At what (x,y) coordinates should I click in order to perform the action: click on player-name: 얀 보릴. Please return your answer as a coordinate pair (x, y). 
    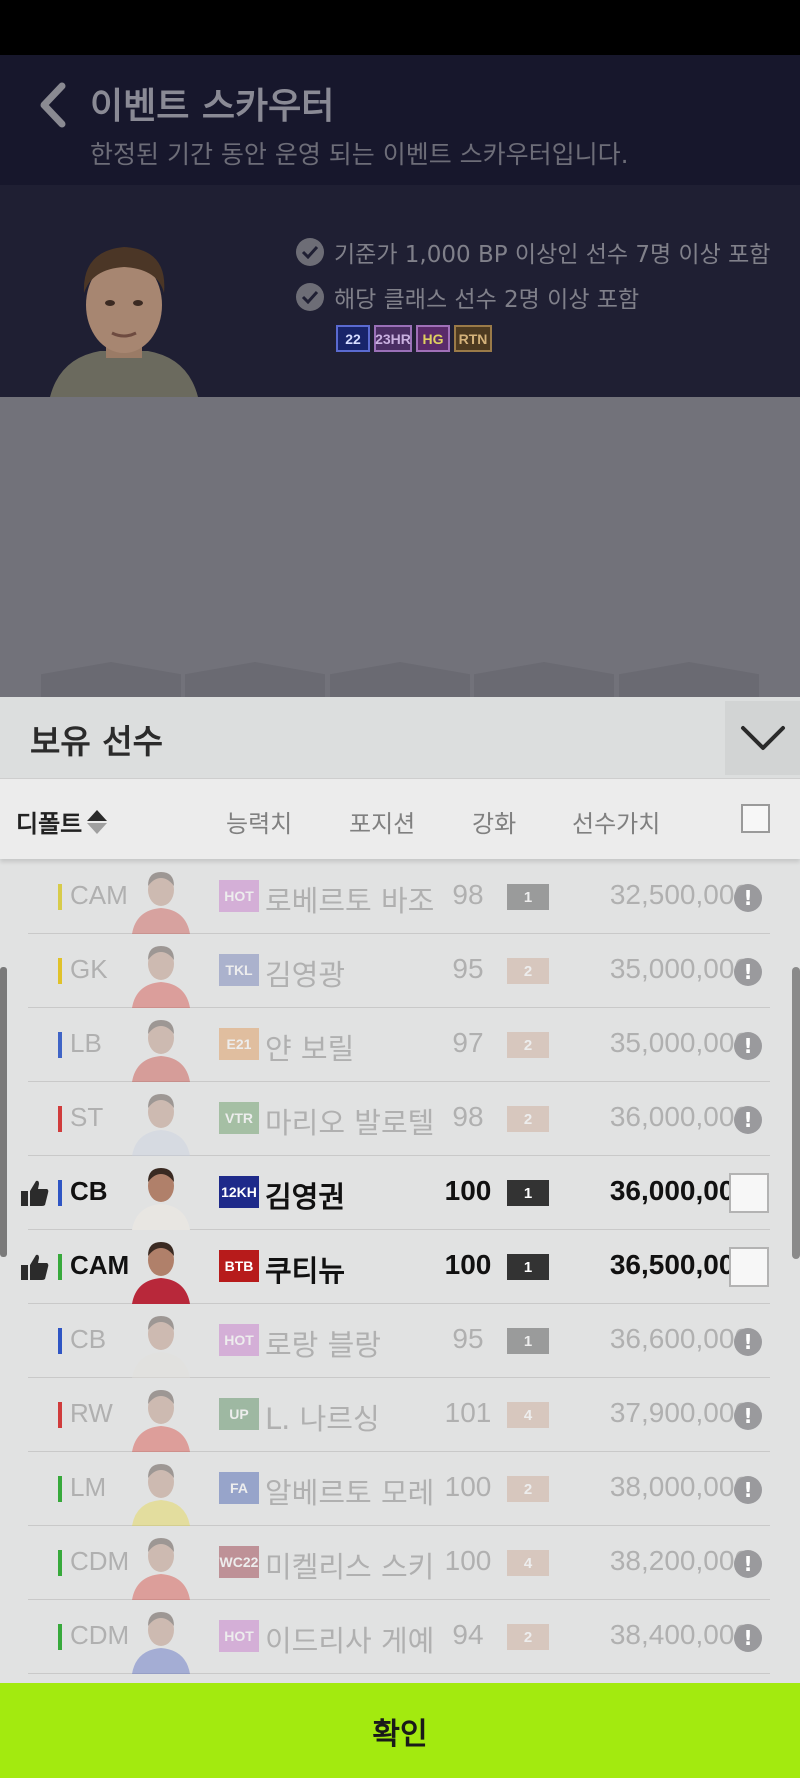
    Looking at the image, I should click on (310, 1049).